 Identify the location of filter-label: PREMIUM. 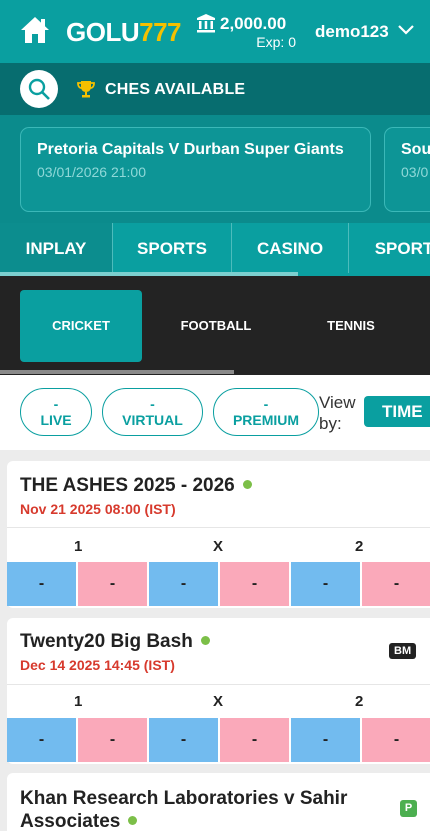
(266, 420).